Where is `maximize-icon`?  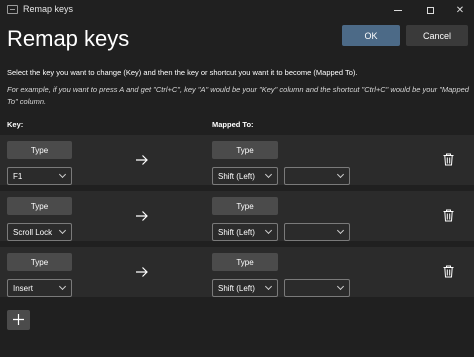 maximize-icon is located at coordinates (430, 10).